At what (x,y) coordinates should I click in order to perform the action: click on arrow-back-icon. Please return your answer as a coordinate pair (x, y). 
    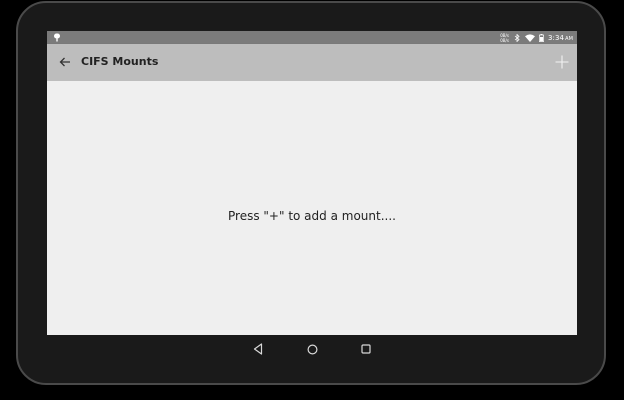
    Looking at the image, I should click on (64, 62).